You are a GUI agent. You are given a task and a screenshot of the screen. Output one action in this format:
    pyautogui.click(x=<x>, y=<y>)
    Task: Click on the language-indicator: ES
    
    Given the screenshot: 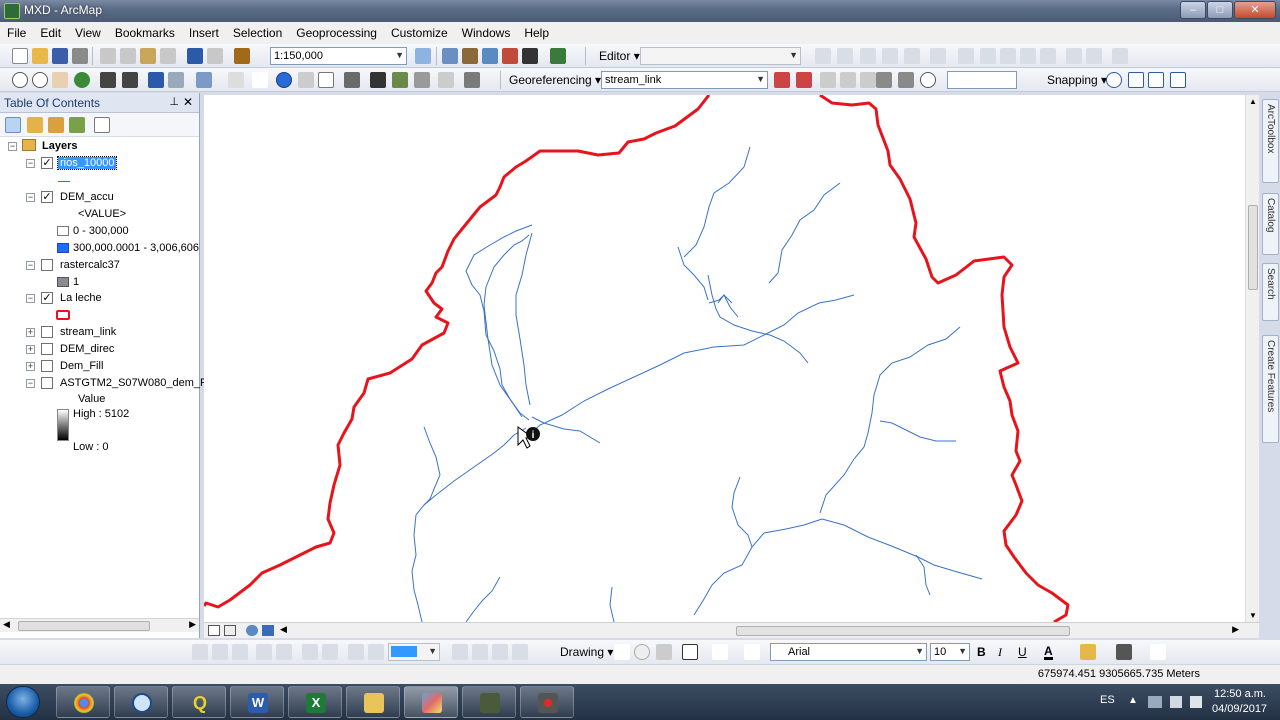 What is the action you would take?
    pyautogui.click(x=1107, y=700)
    